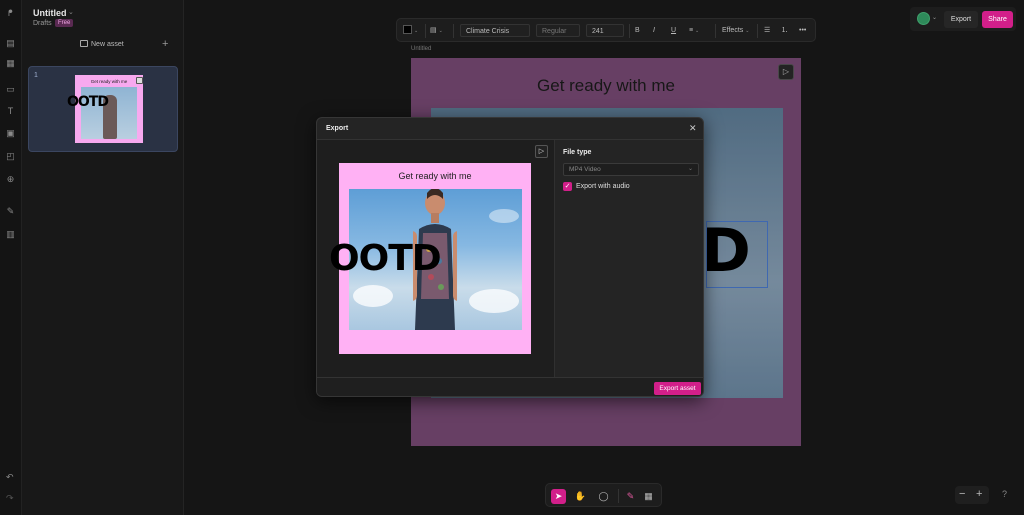 The height and width of the screenshot is (515, 1024). What do you see at coordinates (972, 495) in the screenshot?
I see `zoom-controls: − +` at bounding box center [972, 495].